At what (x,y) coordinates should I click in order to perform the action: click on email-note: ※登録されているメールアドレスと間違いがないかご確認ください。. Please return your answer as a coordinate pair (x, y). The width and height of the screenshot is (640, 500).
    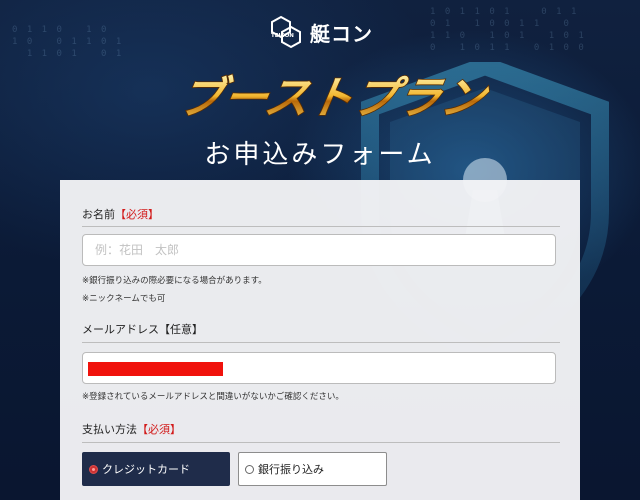
    Looking at the image, I should click on (213, 397).